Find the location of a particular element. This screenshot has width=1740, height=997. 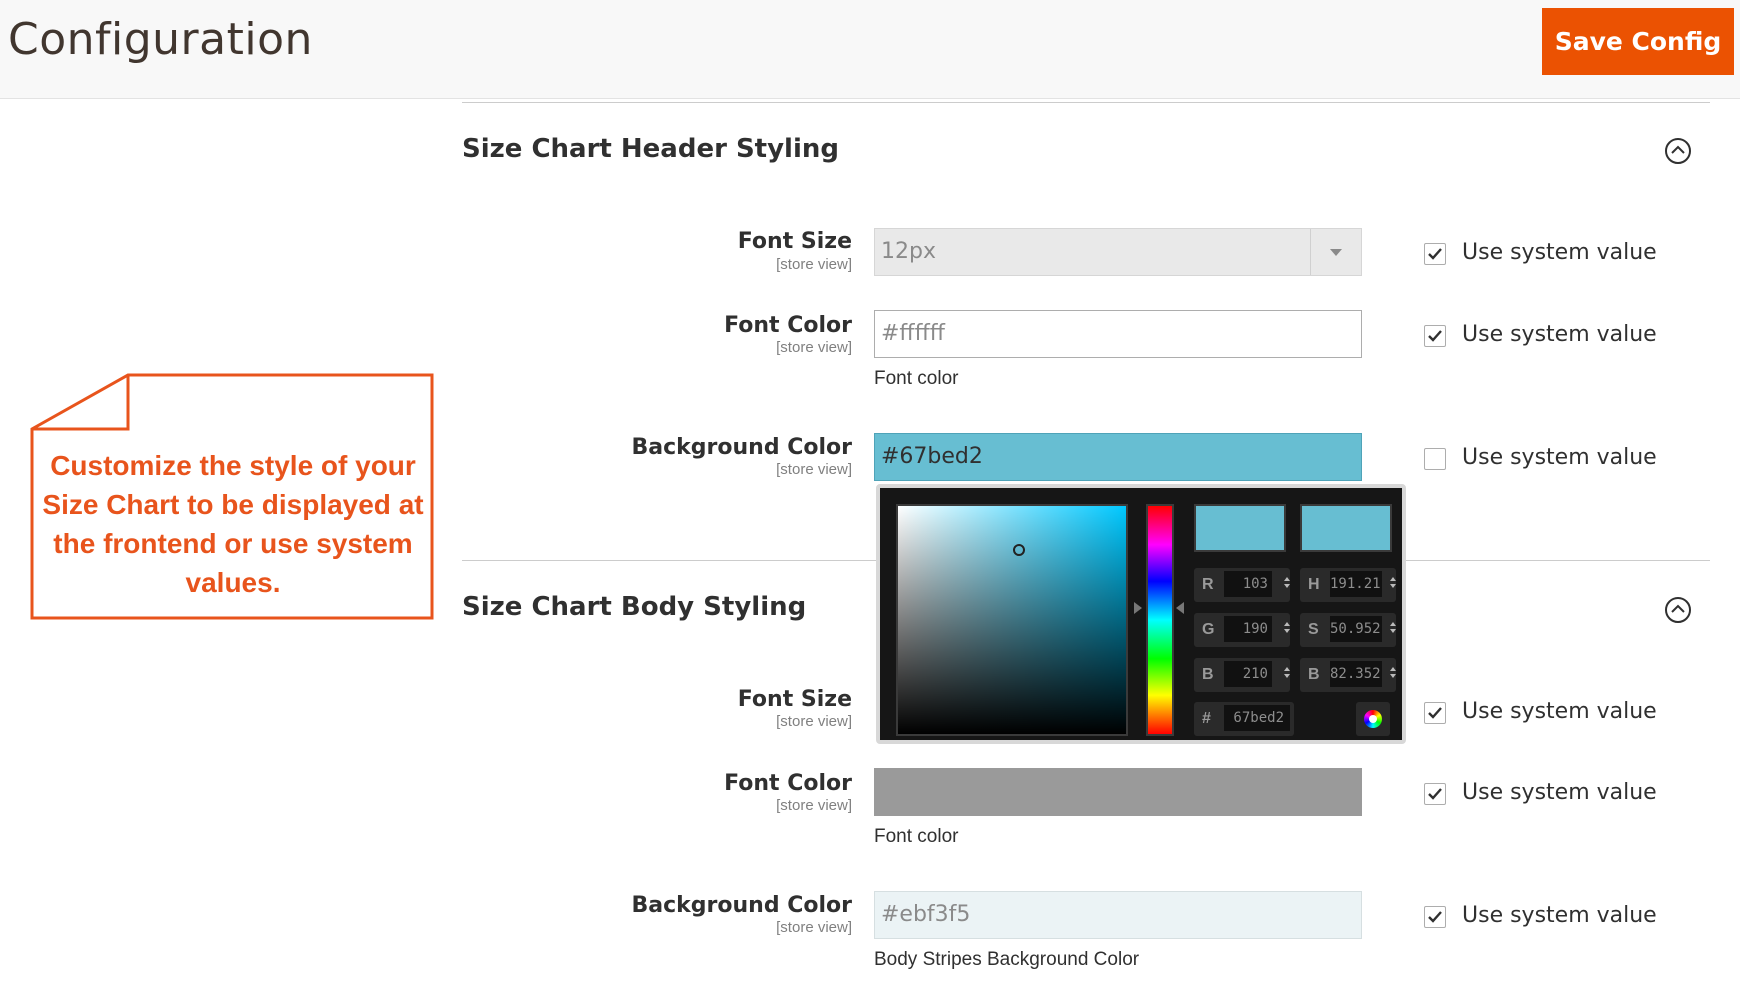

section-title-header-styling: Size Chart Header Styling is located at coordinates (650, 149).